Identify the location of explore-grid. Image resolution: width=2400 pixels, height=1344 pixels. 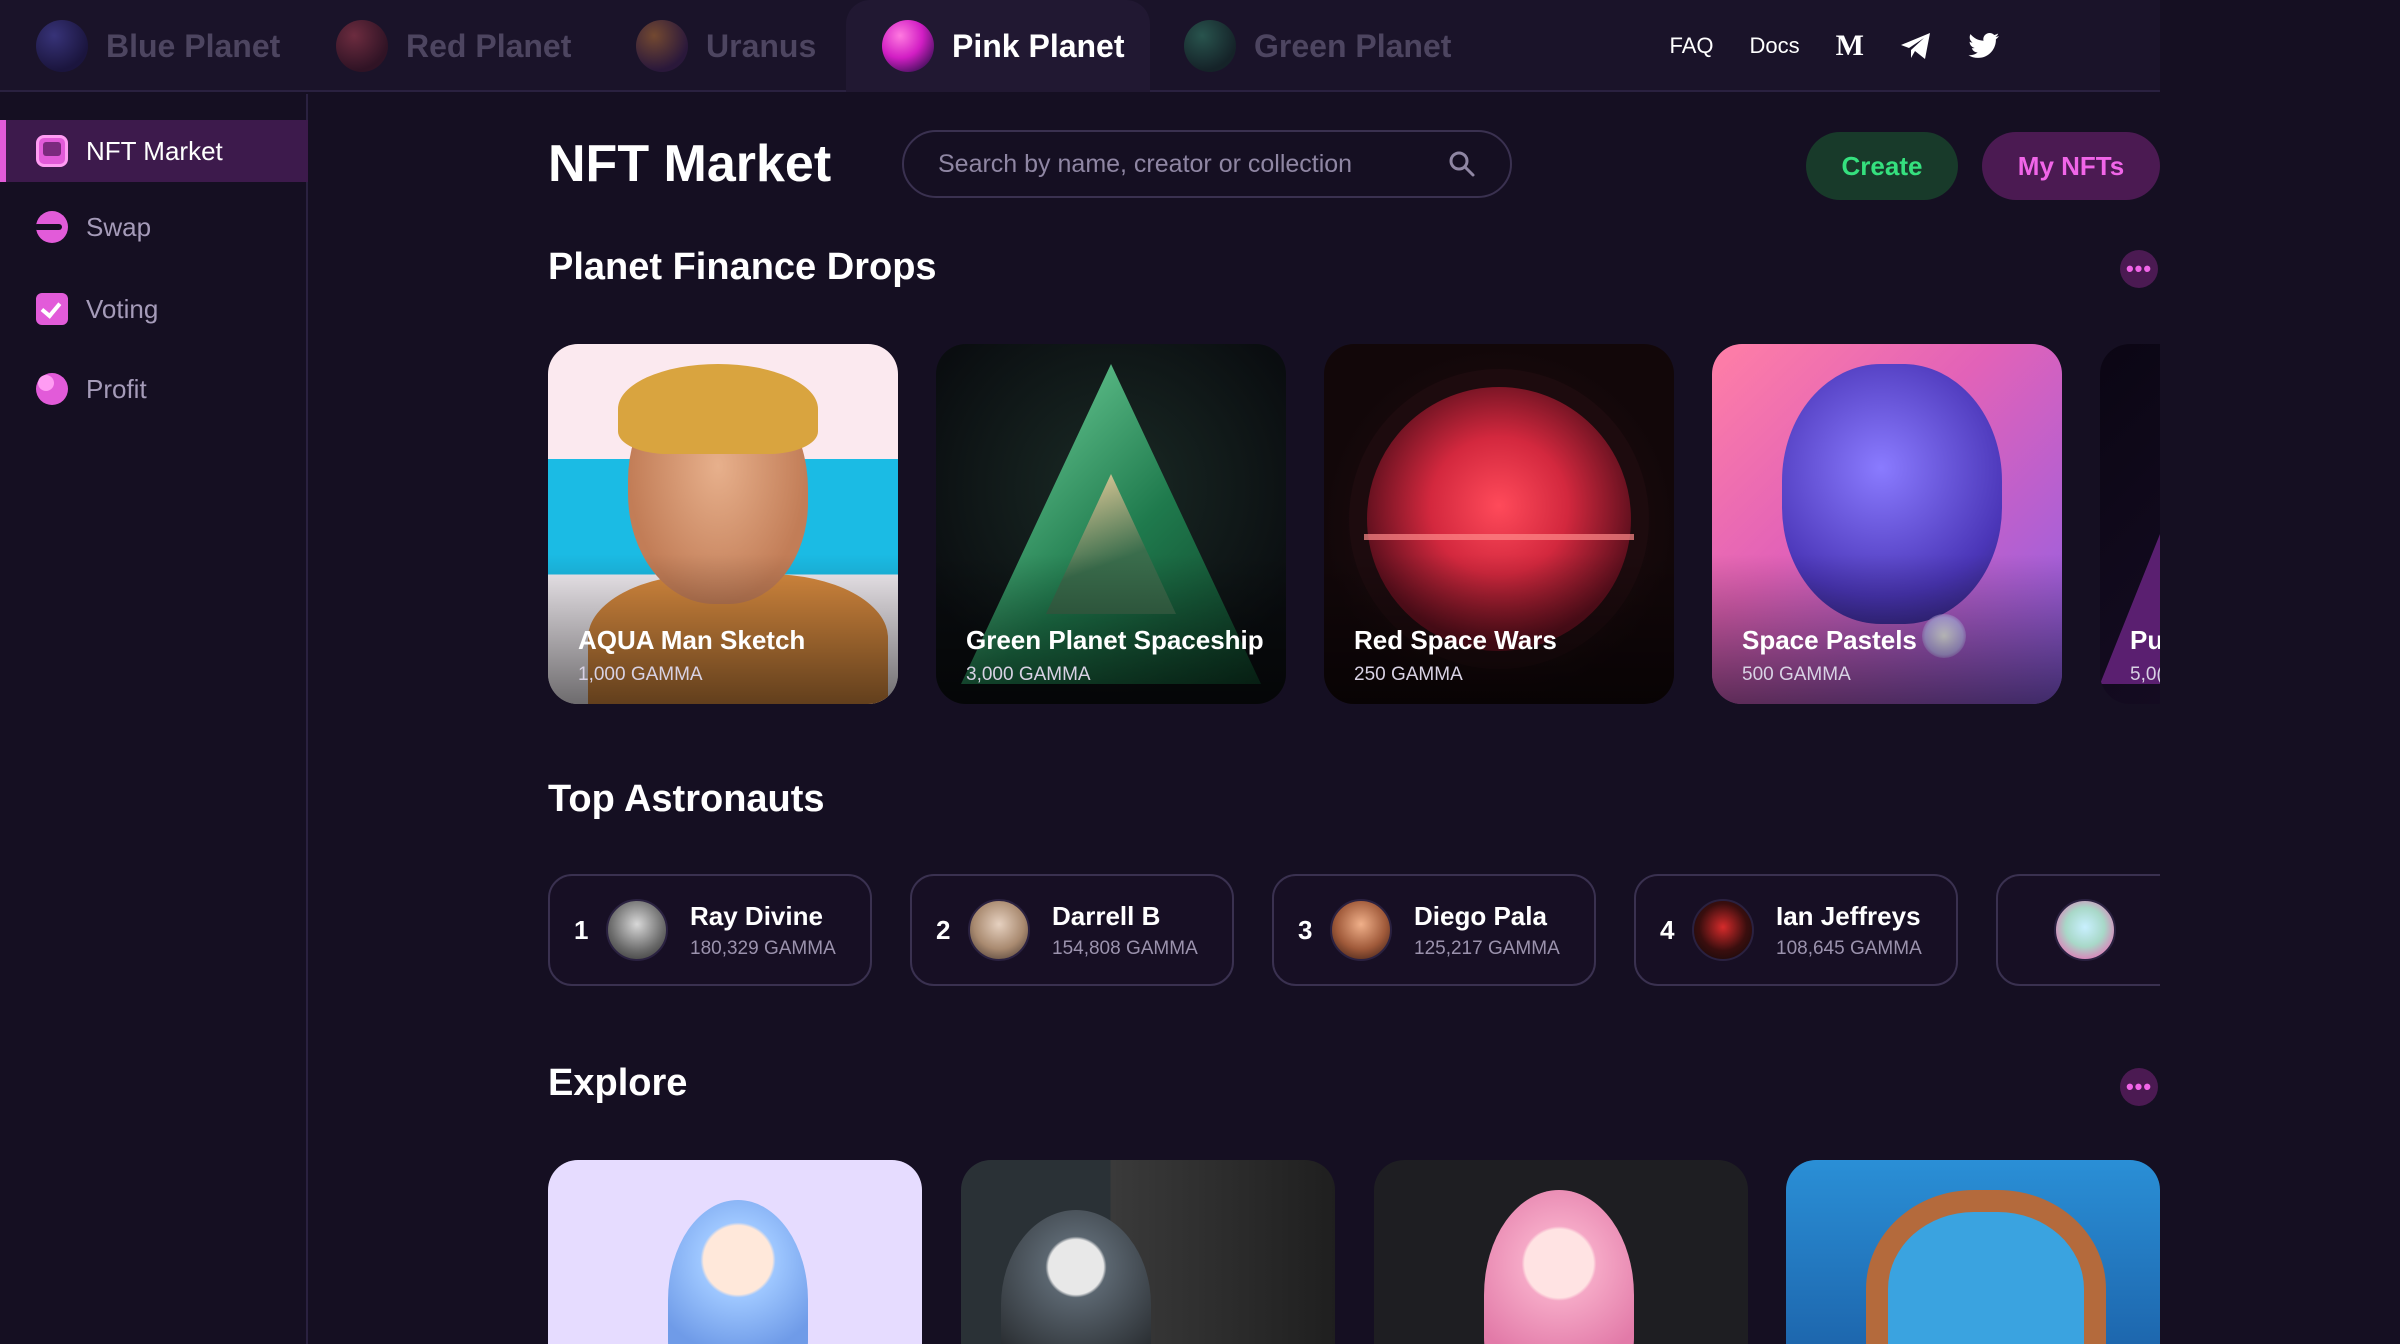
(1354, 1252).